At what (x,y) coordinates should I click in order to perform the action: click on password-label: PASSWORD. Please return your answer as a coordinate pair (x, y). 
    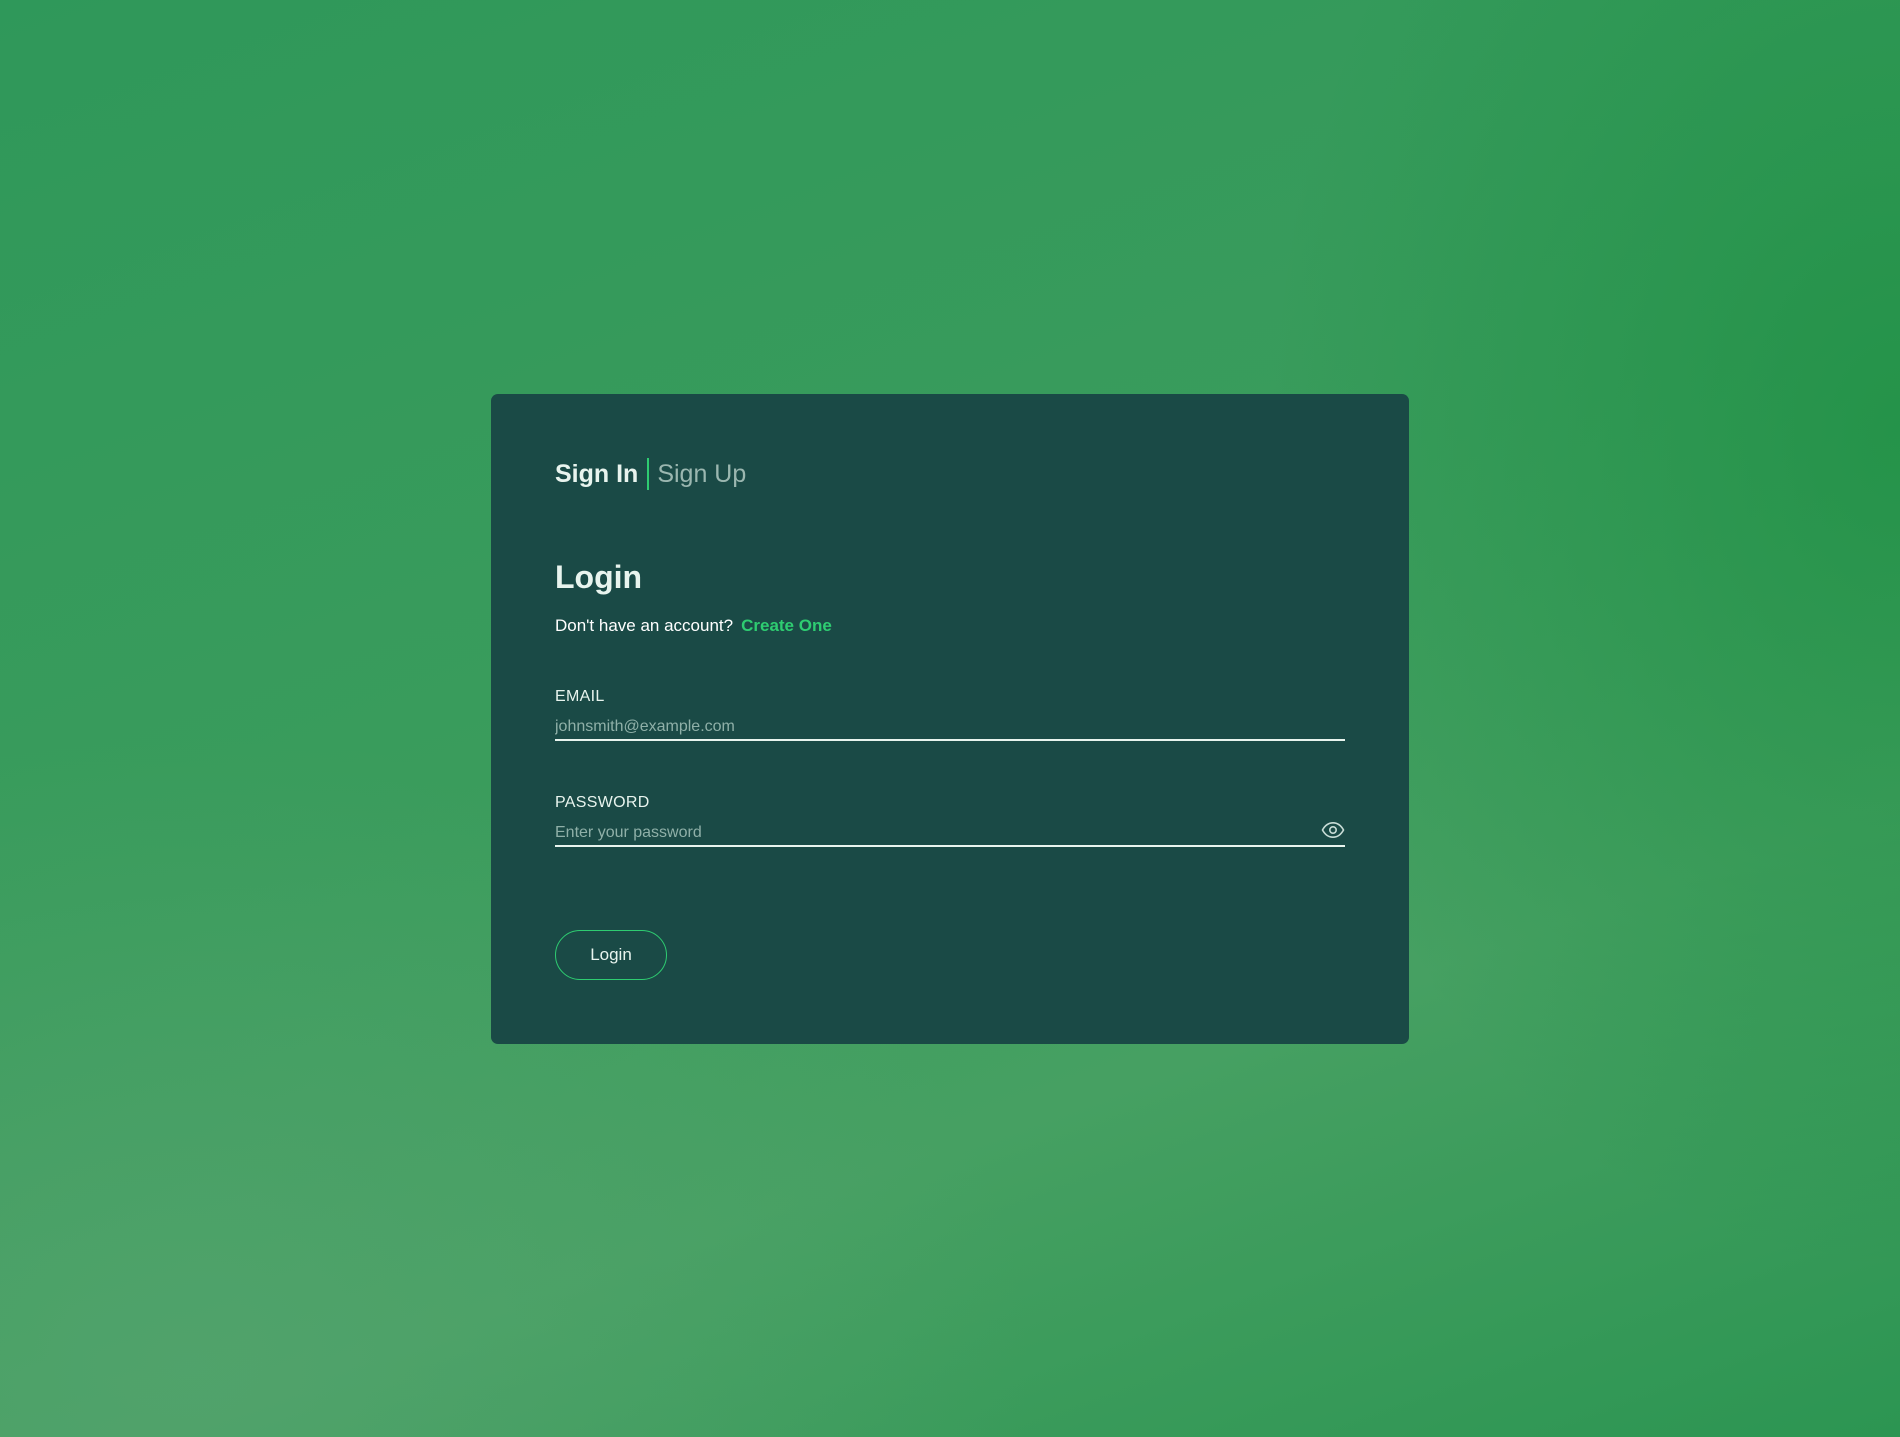
    Looking at the image, I should click on (602, 802).